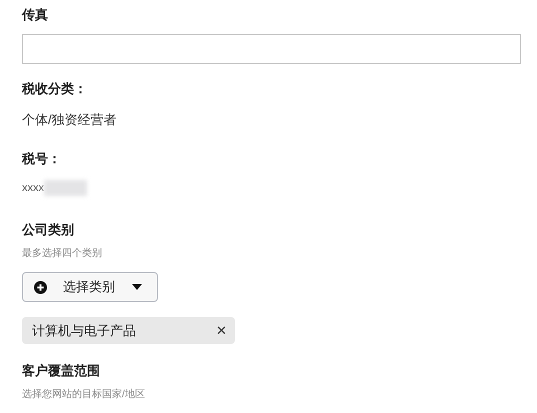 The height and width of the screenshot is (413, 537). What do you see at coordinates (65, 188) in the screenshot?
I see `redaction-blur` at bounding box center [65, 188].